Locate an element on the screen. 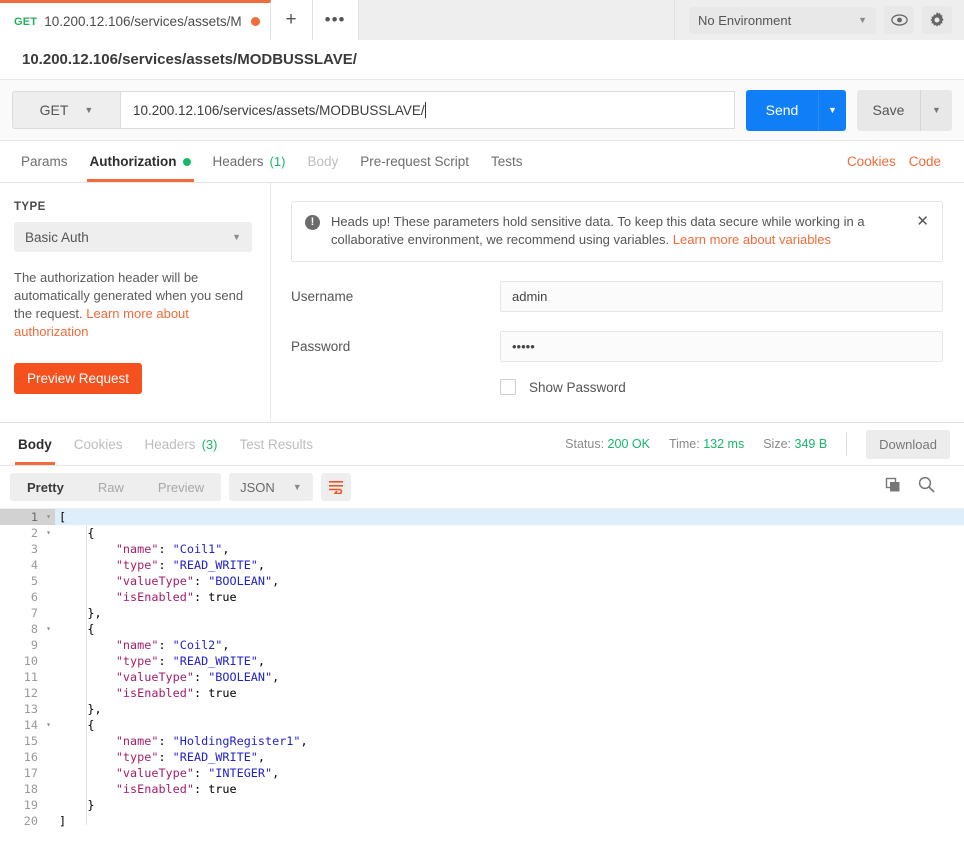  size-label: Size: is located at coordinates (777, 444).